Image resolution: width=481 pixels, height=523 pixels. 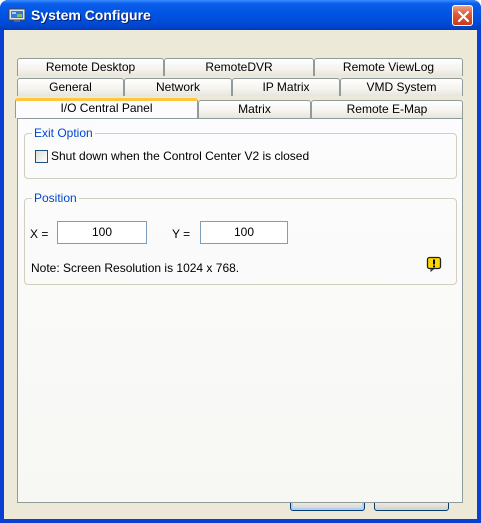 I want to click on app-icon, so click(x=17, y=15).